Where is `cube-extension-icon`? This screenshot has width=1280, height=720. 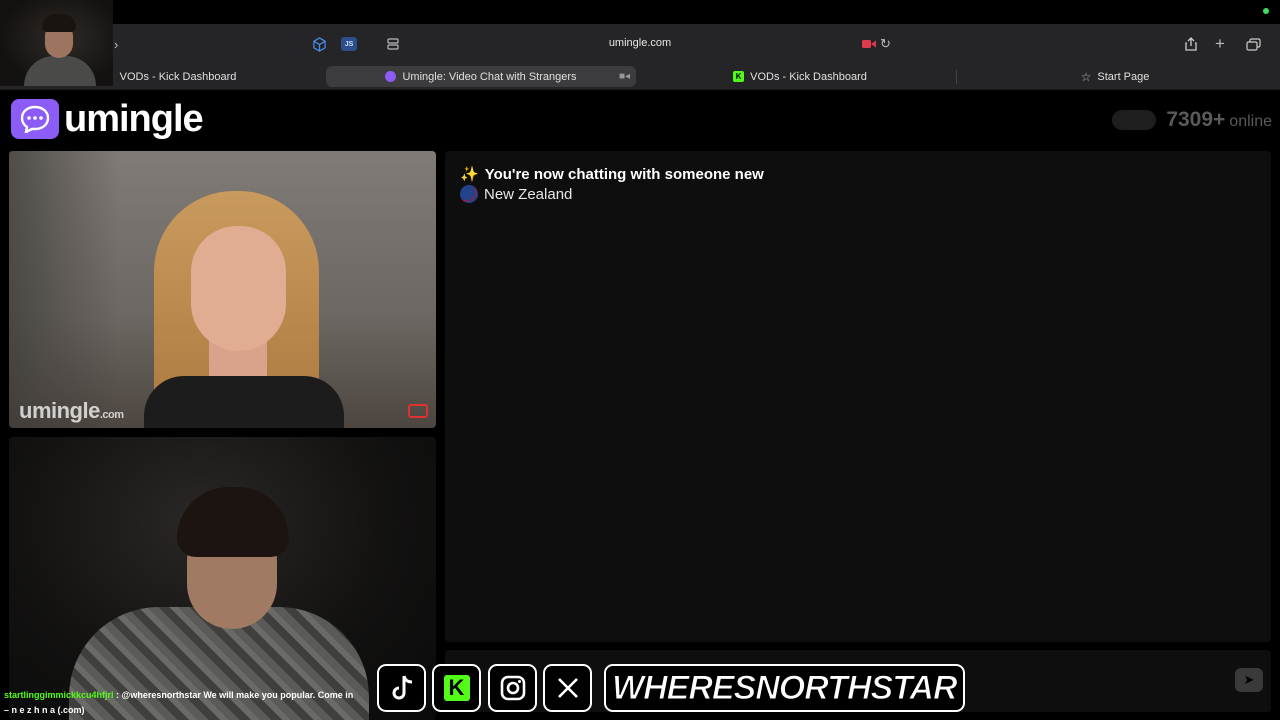
cube-extension-icon is located at coordinates (319, 44).